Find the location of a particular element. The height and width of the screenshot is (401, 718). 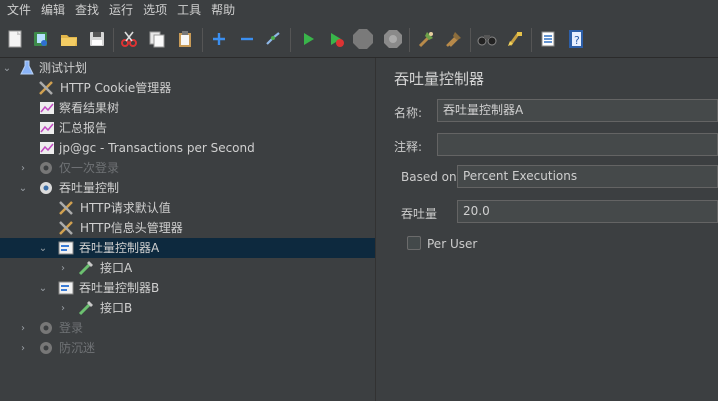

paste-icon is located at coordinates (185, 39).